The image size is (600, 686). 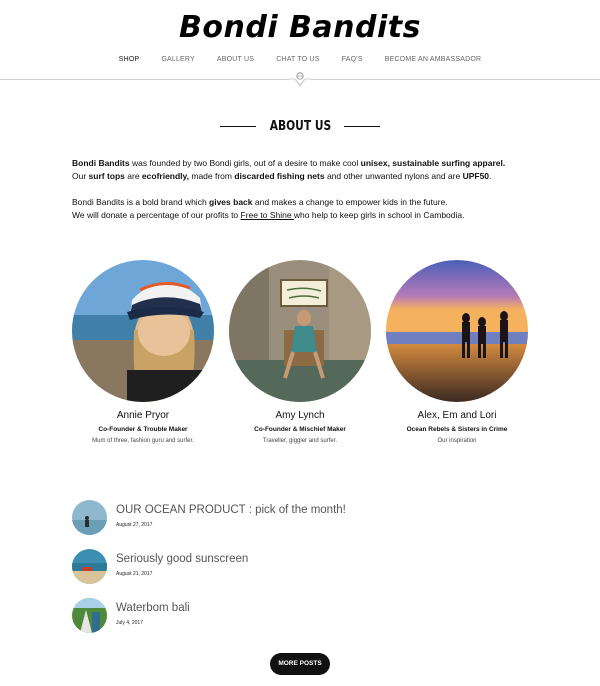 I want to click on member-desc: Our inspiration, so click(x=457, y=441).